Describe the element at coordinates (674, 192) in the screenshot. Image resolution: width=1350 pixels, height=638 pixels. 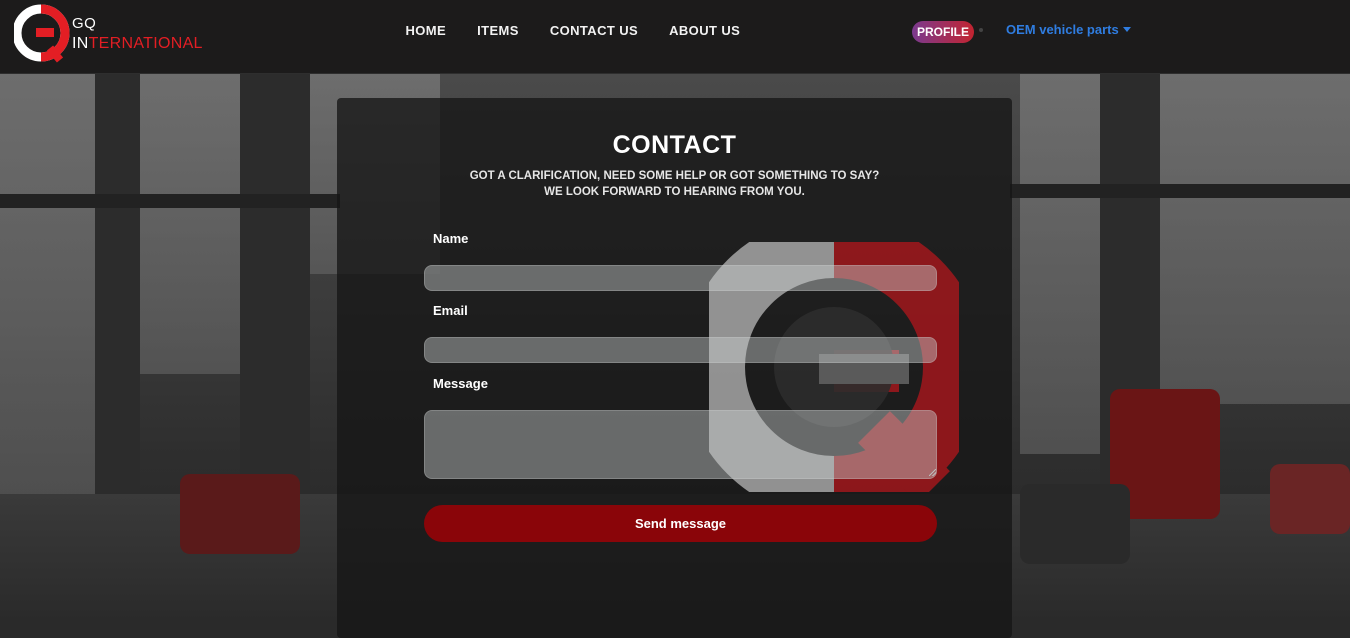
I see `subtitle-line2: WE LOOK FORWARD TO HEARING FROM YOU.` at that location.